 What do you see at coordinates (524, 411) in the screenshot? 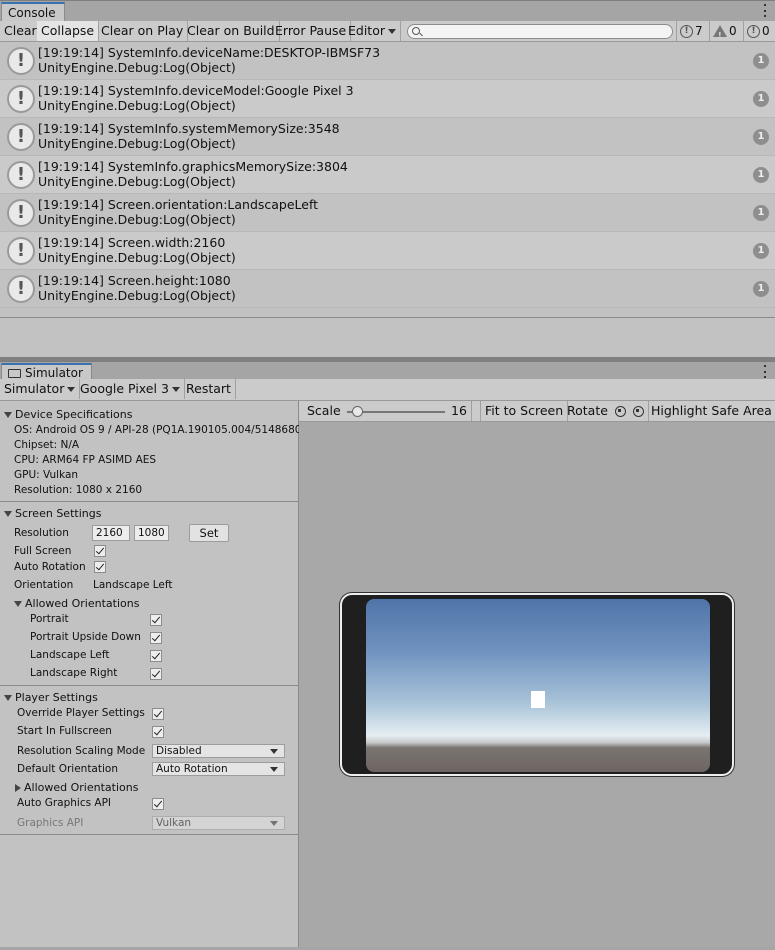
I see `fit-to-screen-button: Fit to Screen` at bounding box center [524, 411].